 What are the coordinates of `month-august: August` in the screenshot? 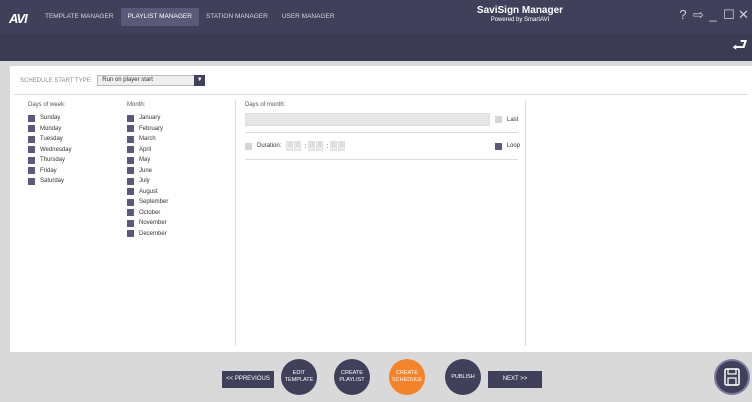 It's located at (172, 192).